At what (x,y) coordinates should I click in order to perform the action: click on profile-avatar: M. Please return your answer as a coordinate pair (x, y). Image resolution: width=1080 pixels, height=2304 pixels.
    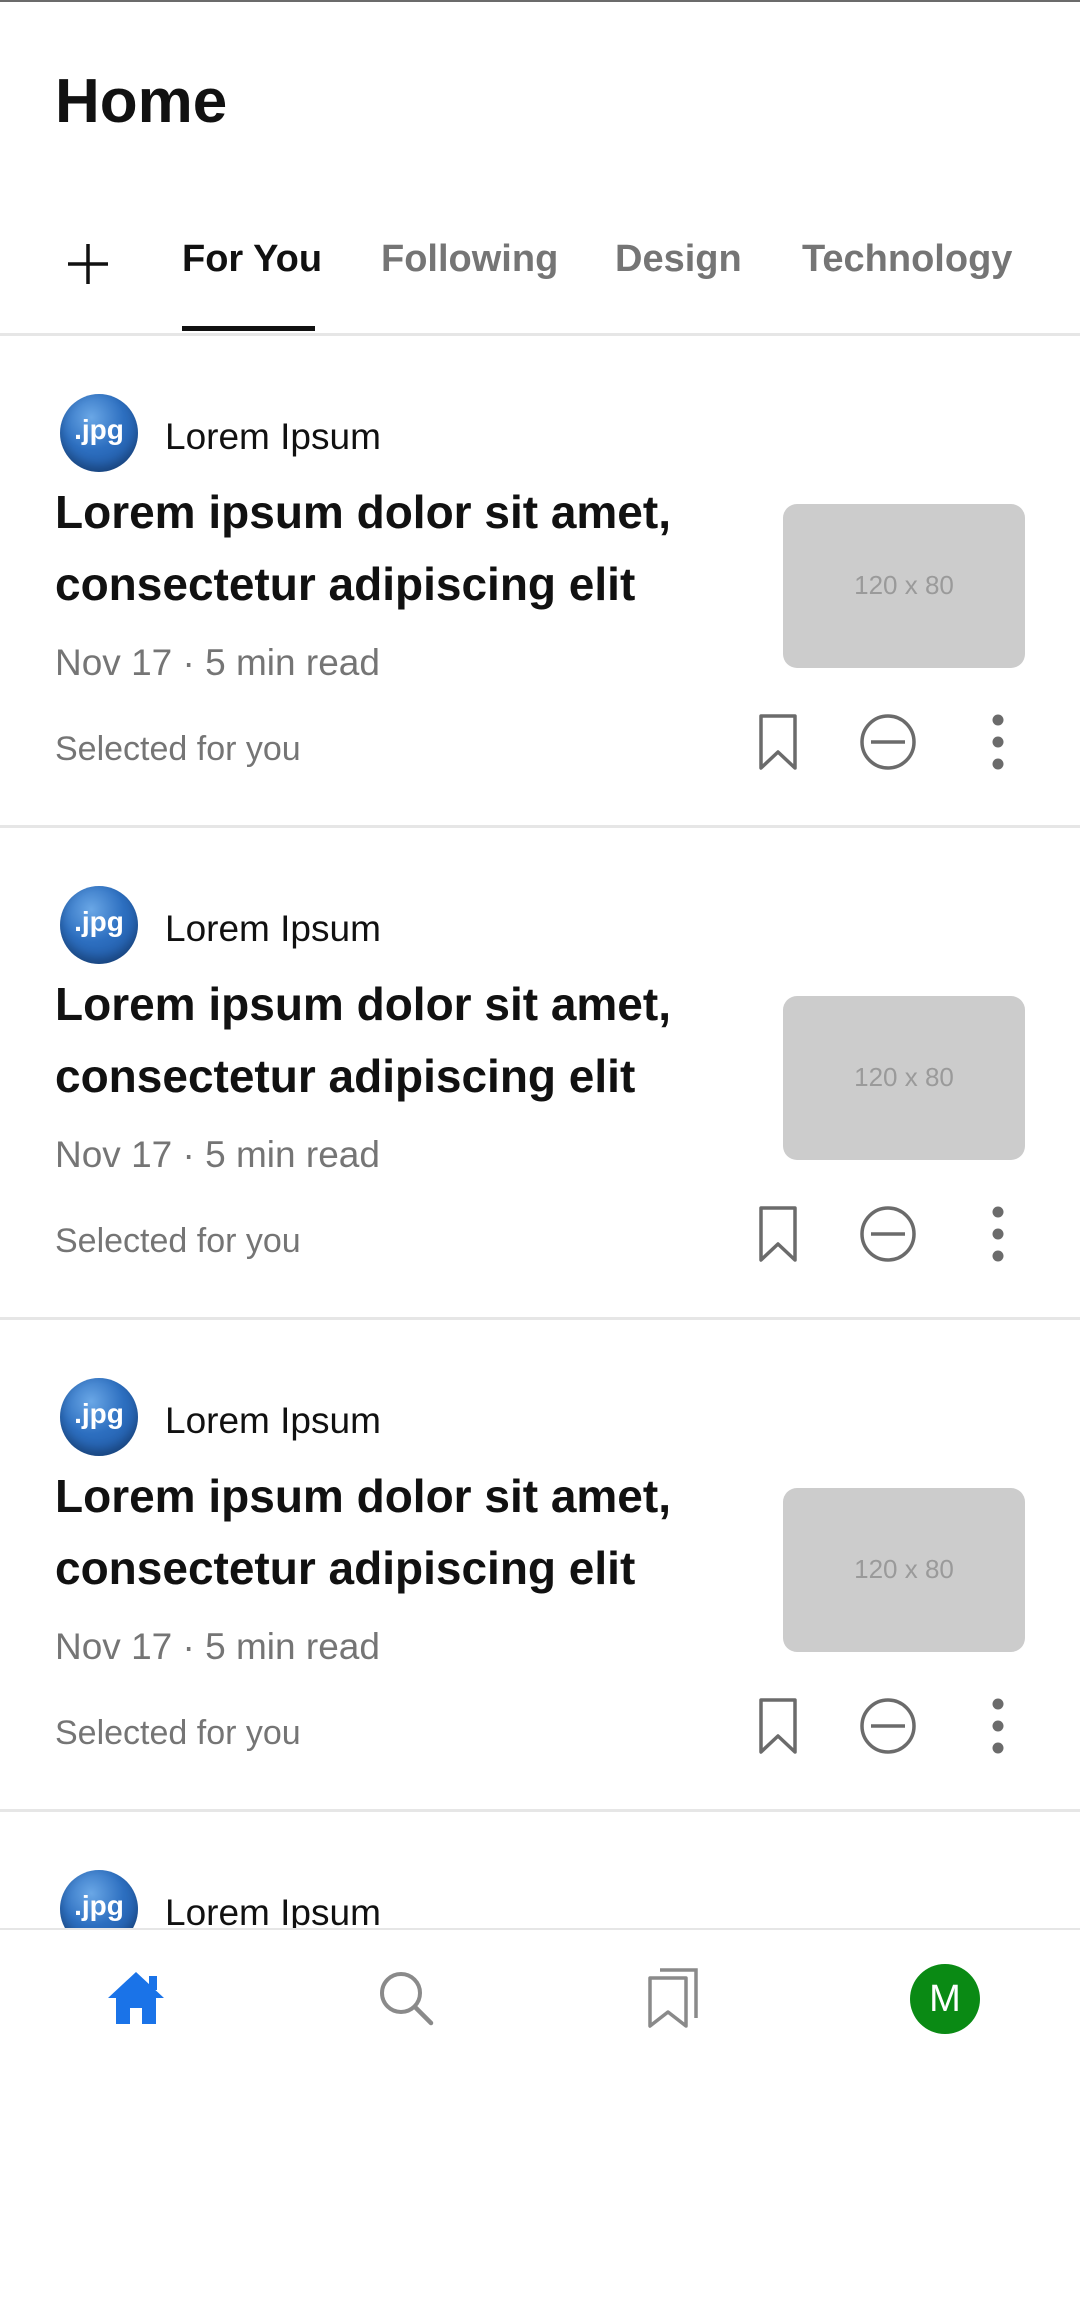
    Looking at the image, I should click on (945, 1999).